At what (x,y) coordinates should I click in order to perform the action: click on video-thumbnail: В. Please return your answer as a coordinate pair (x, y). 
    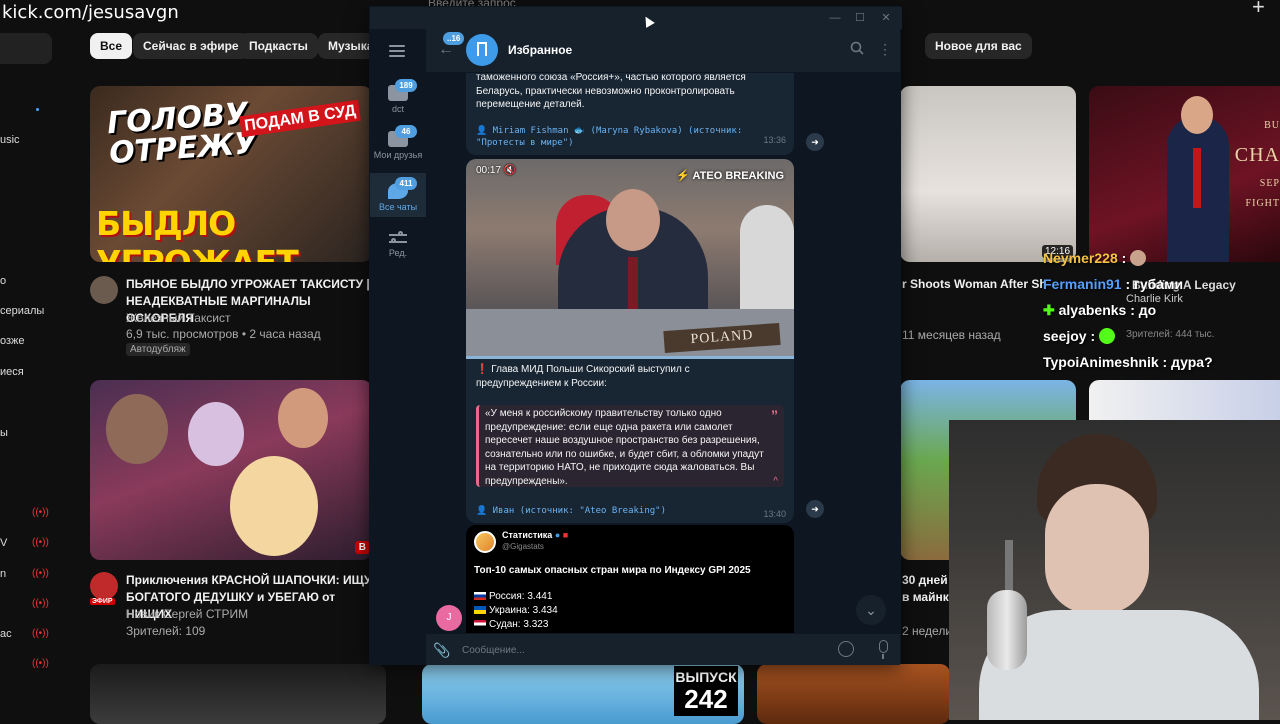
    Looking at the image, I should click on (231, 470).